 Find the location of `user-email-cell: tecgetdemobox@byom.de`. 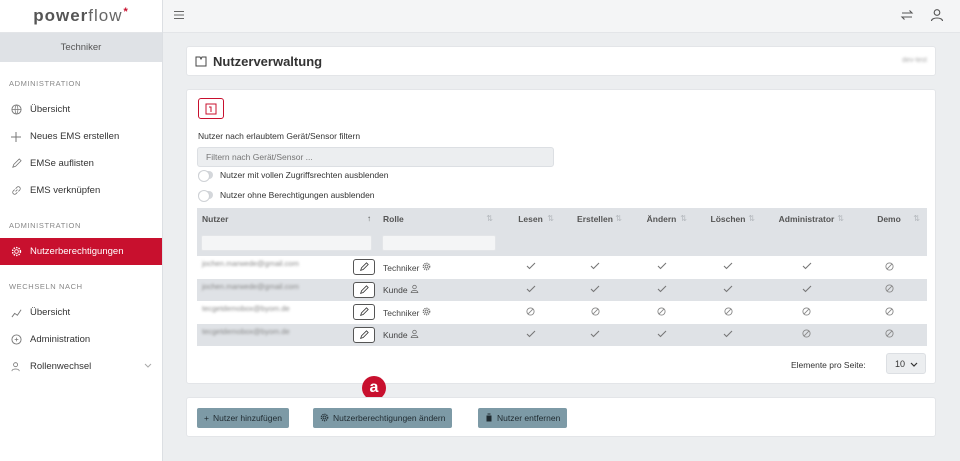

user-email-cell: tecgetdemobox@byom.de is located at coordinates (287, 334).